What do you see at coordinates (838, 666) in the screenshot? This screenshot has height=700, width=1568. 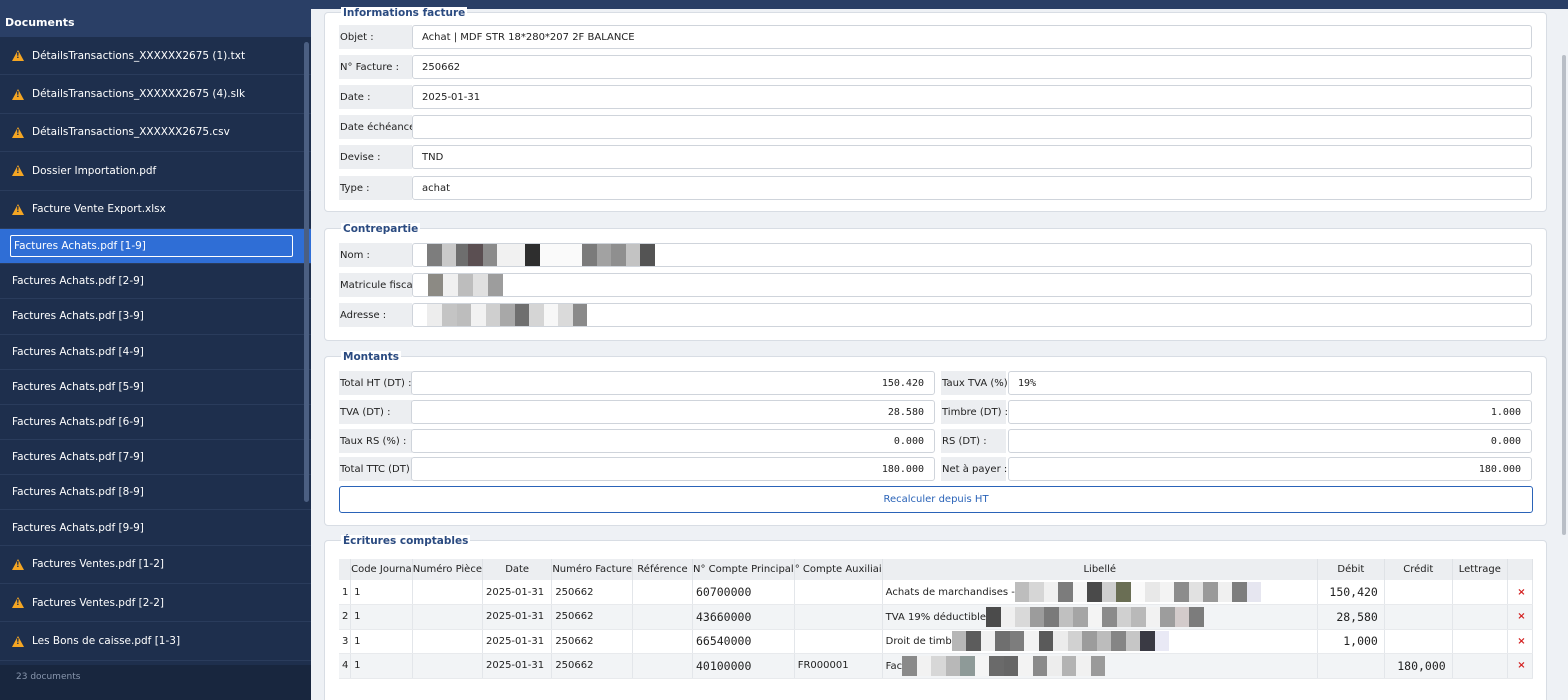 I see `cell-aux: FR000001` at bounding box center [838, 666].